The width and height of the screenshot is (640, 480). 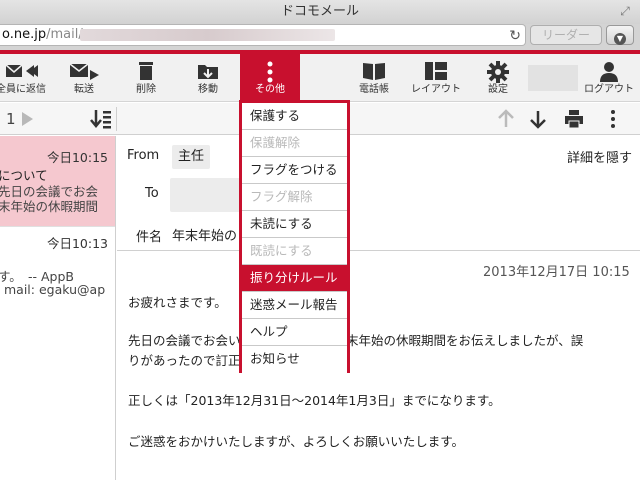 I want to click on move-button: 移動, so click(x=208, y=78).